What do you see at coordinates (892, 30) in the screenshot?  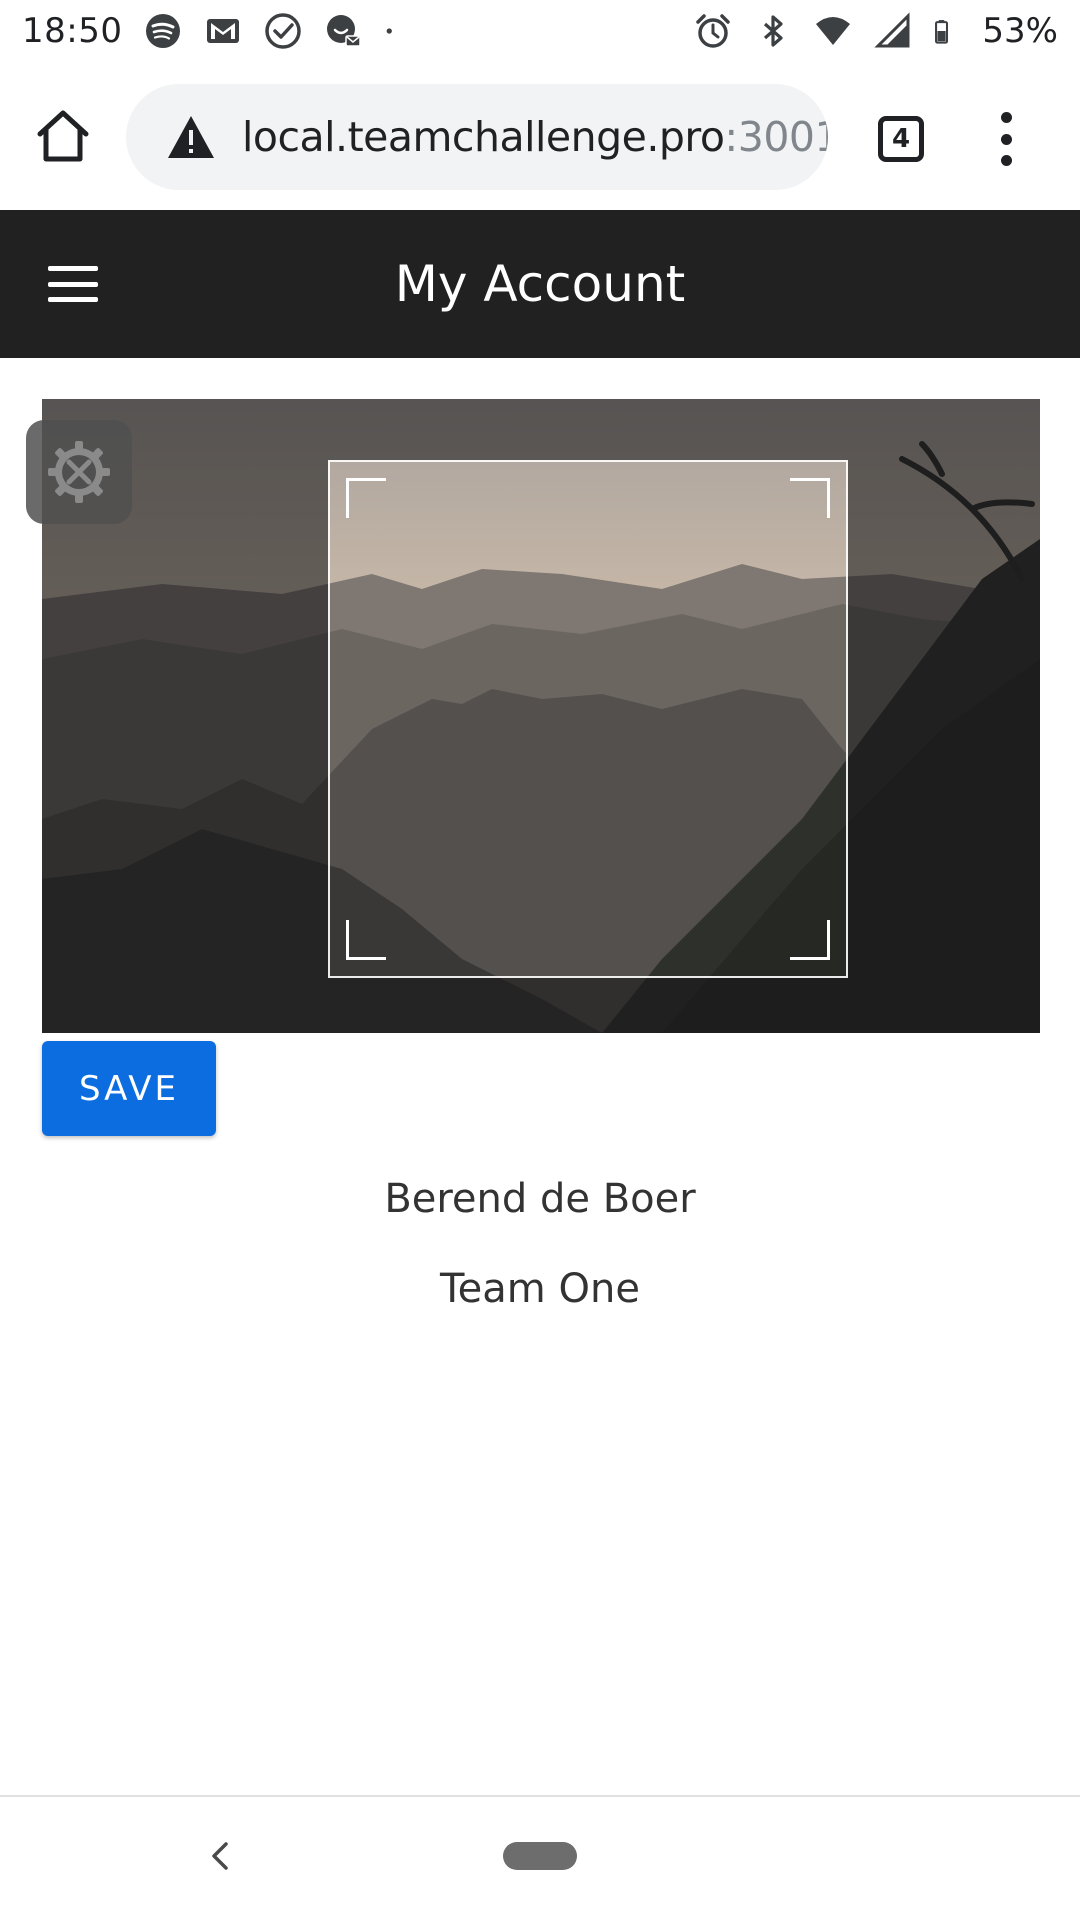 I see `signal-icon` at bounding box center [892, 30].